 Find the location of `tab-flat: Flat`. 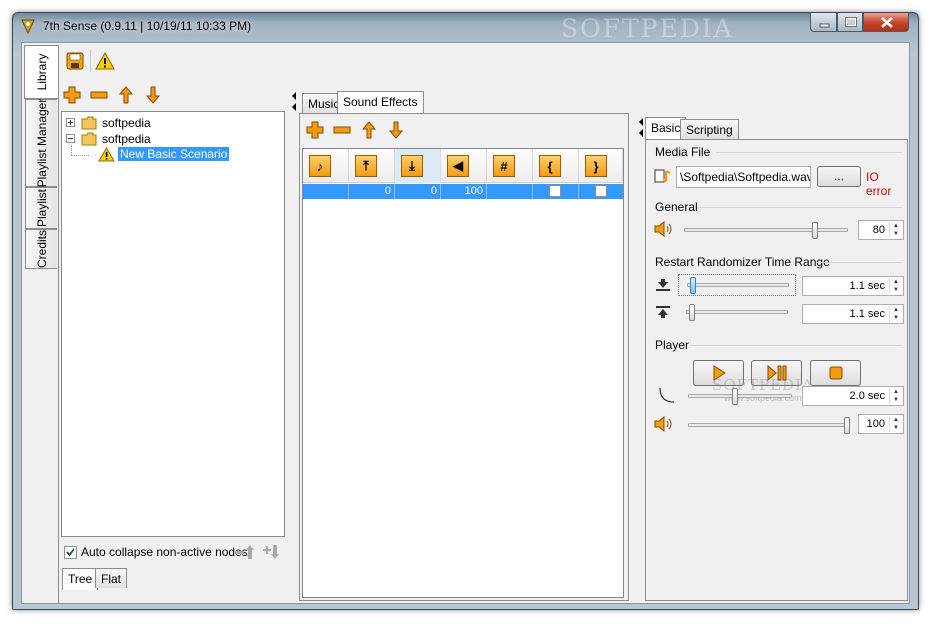

tab-flat: Flat is located at coordinates (111, 578).